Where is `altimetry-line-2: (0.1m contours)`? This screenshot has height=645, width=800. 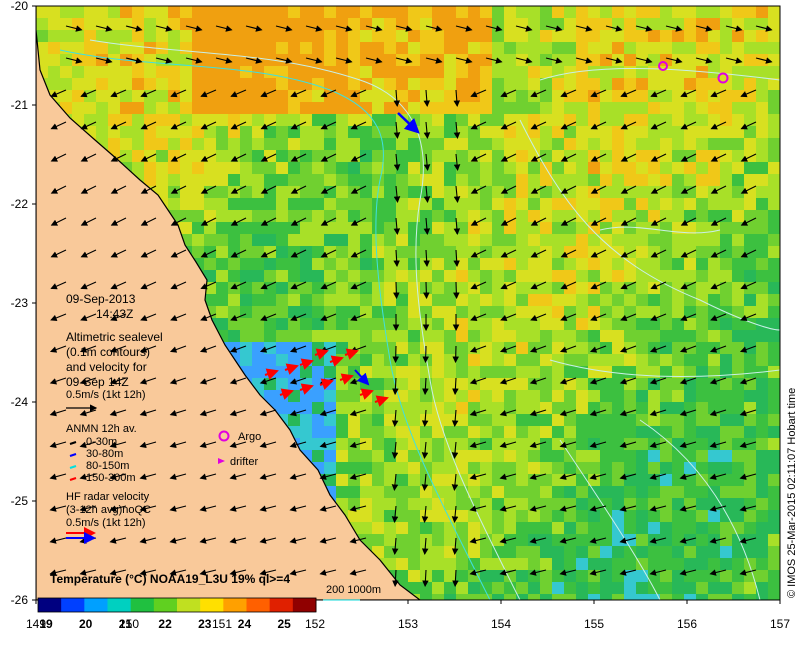
altimetry-line-2: (0.1m contours) is located at coordinates (108, 352).